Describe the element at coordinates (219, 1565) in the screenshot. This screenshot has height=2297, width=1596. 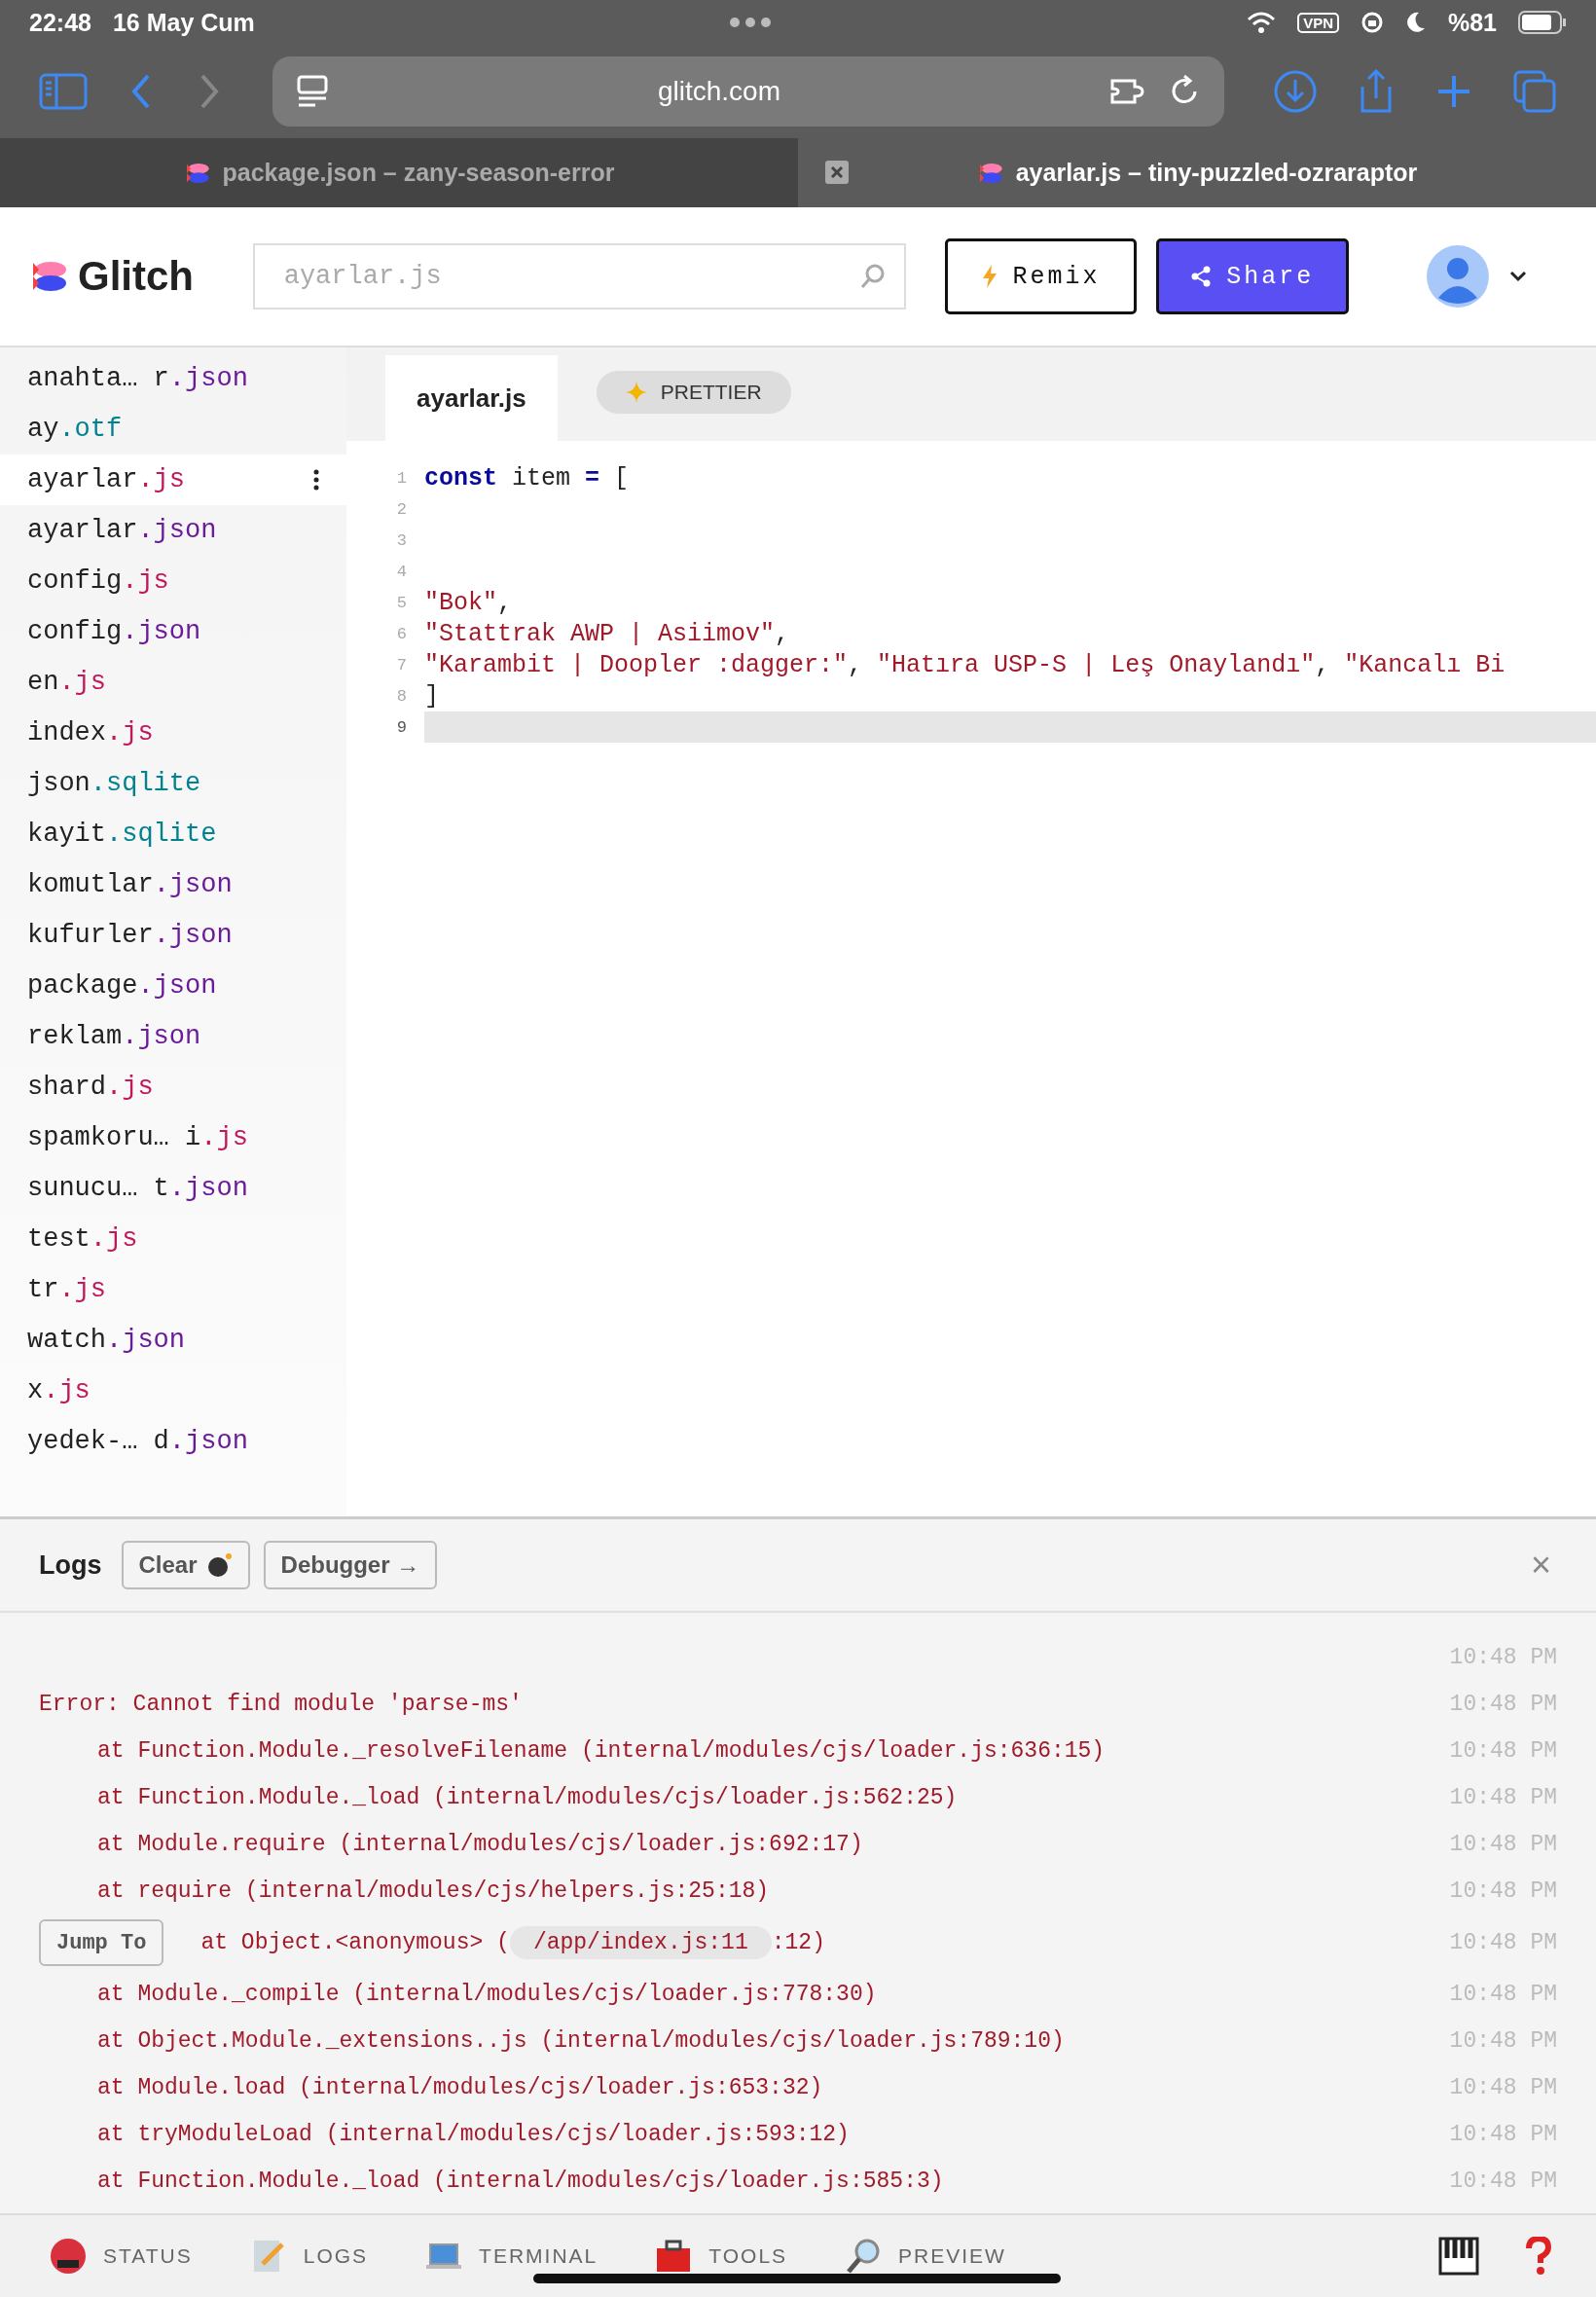
I see `bomb-icon` at that location.